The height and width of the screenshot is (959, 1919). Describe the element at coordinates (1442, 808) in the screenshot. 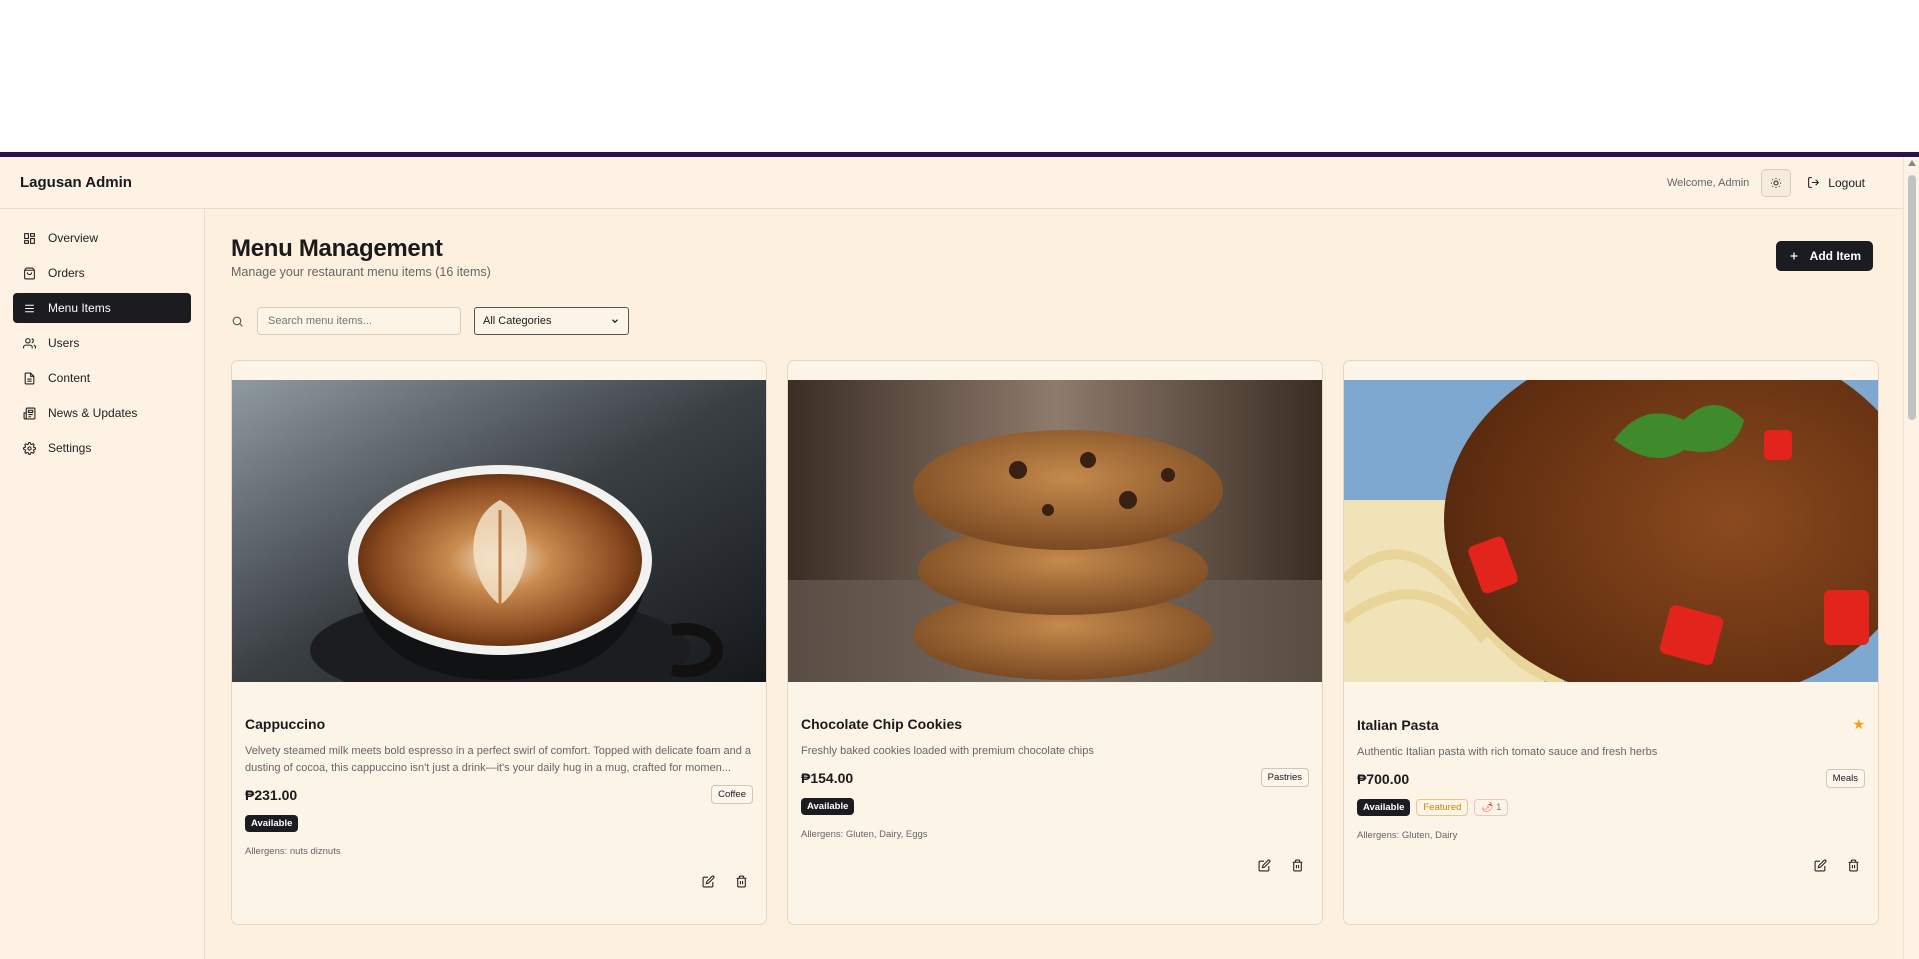

I see `featured-badge: Featured` at that location.